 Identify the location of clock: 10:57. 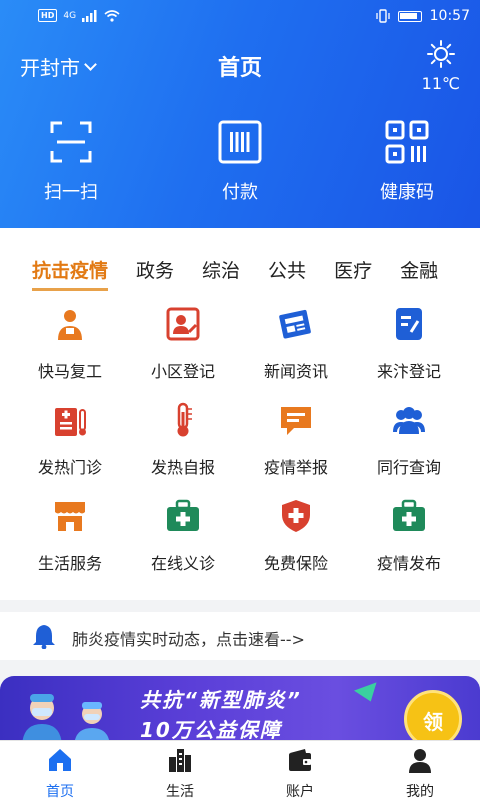
(449, 16).